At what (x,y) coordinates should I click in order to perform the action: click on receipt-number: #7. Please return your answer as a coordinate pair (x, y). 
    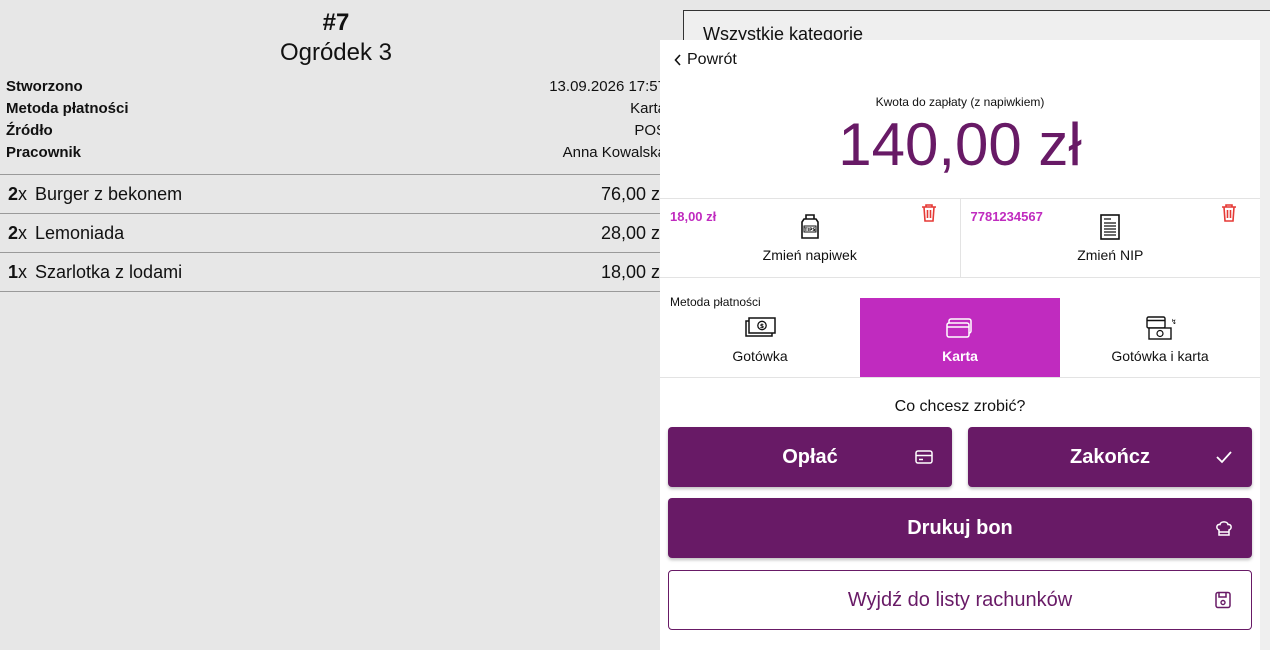
    Looking at the image, I should click on (336, 22).